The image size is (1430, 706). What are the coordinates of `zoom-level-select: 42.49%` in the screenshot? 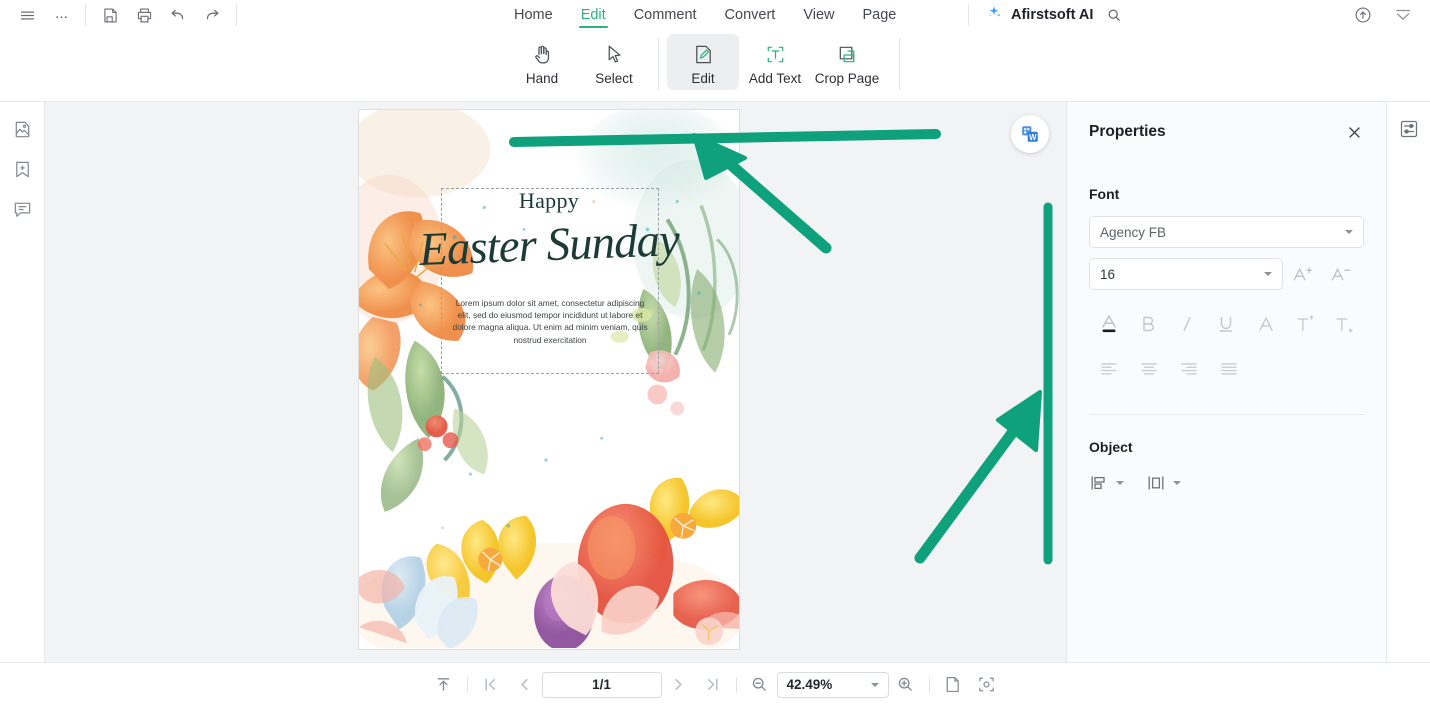 It's located at (832, 684).